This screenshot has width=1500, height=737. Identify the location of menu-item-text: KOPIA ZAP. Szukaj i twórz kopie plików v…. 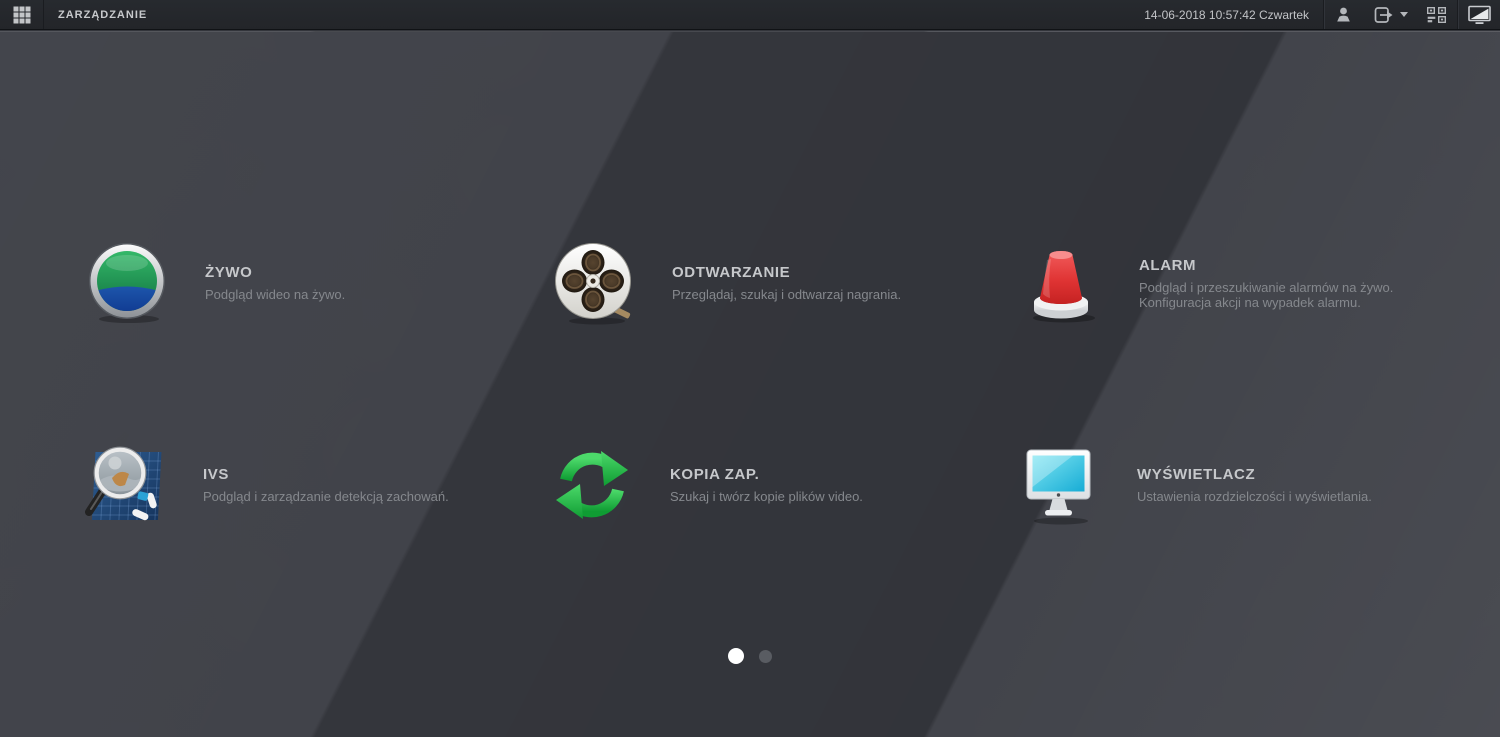
(766, 485).